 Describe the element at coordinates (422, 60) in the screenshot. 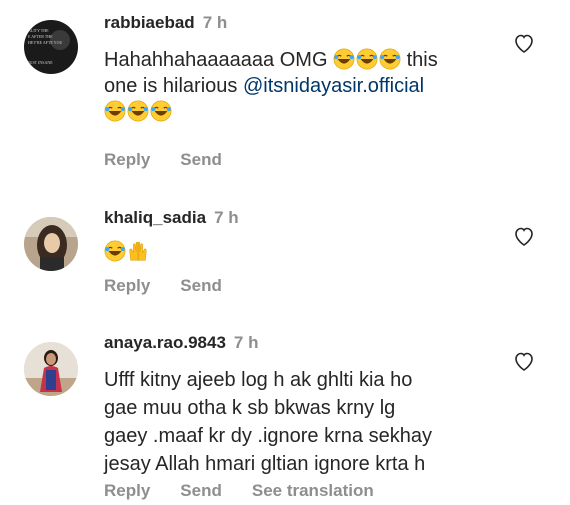

I see `comment-text-part: this` at that location.